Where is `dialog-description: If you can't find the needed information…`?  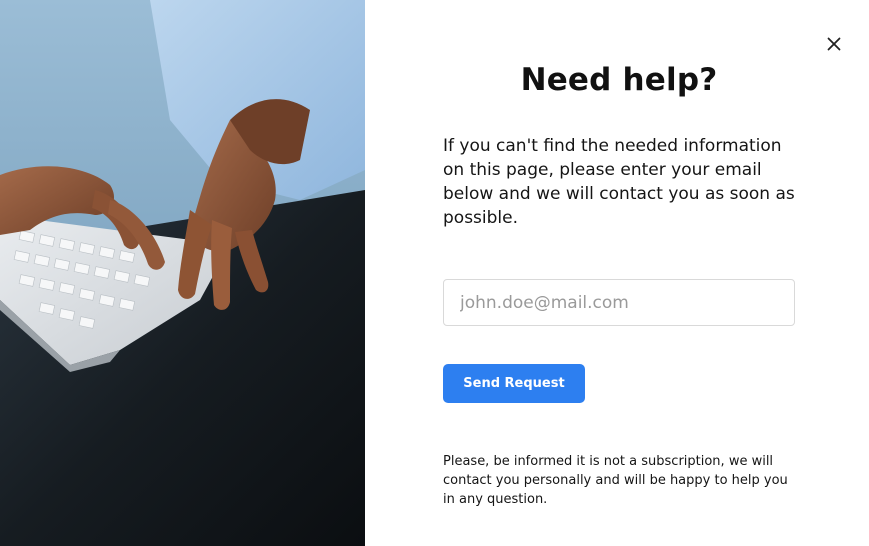 dialog-description: If you can't find the needed information… is located at coordinates (619, 182).